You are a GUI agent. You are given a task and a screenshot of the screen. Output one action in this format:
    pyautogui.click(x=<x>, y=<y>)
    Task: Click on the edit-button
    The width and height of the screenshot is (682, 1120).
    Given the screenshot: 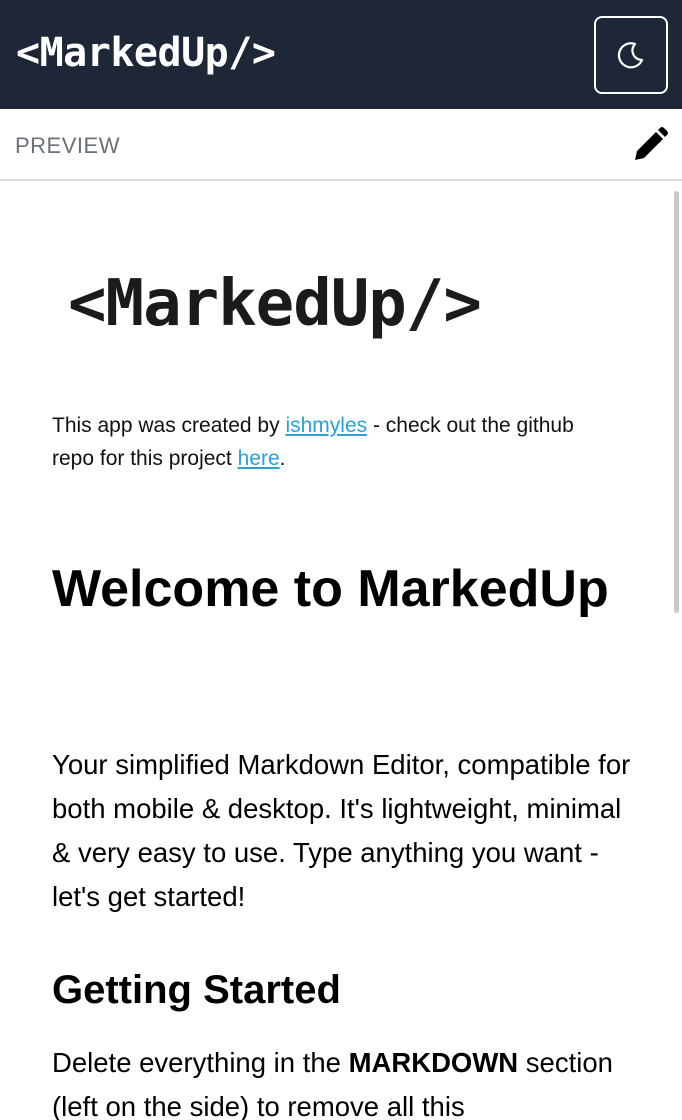 What is the action you would take?
    pyautogui.click(x=650, y=145)
    